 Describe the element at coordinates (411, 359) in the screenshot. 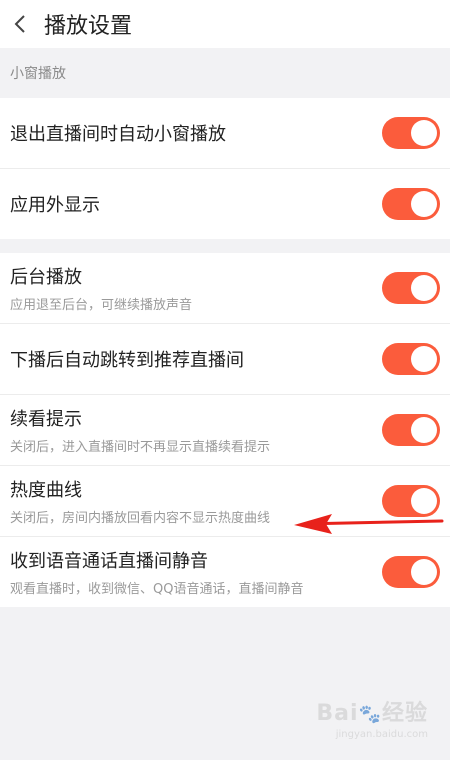

I see `auto-jump-toggle` at that location.